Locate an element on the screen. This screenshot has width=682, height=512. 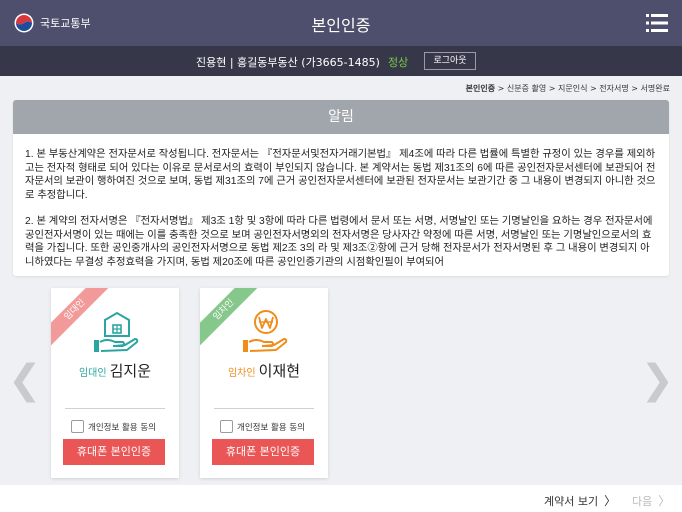
page-title: 본인인증 is located at coordinates (341, 25).